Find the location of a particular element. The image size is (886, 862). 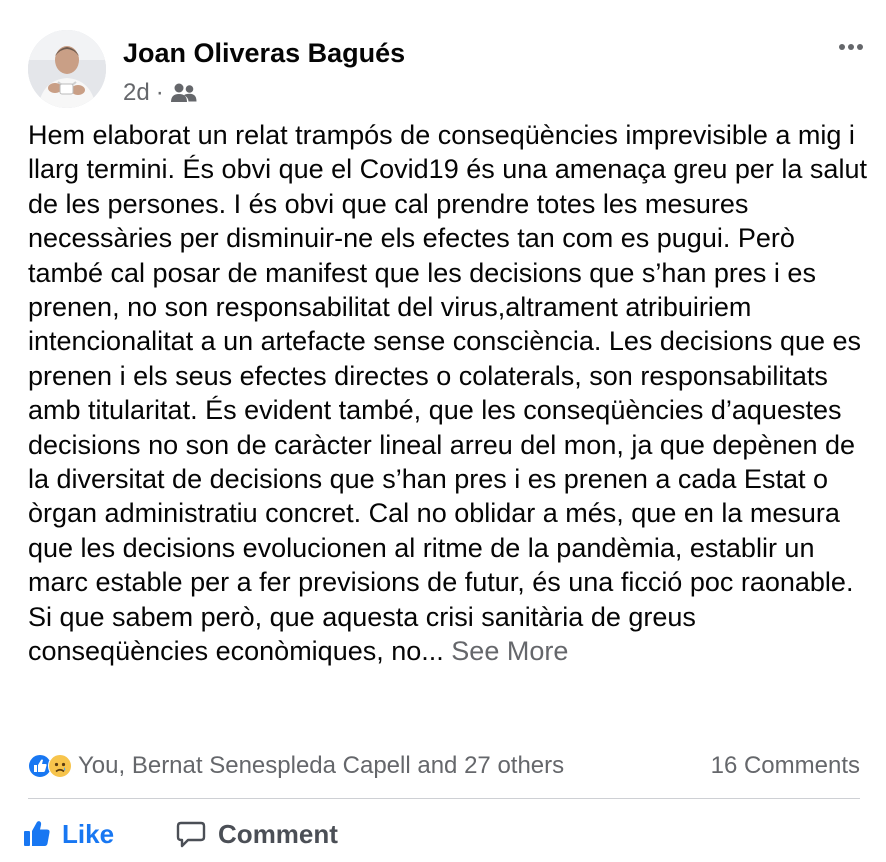

more-options-icon is located at coordinates (851, 47).